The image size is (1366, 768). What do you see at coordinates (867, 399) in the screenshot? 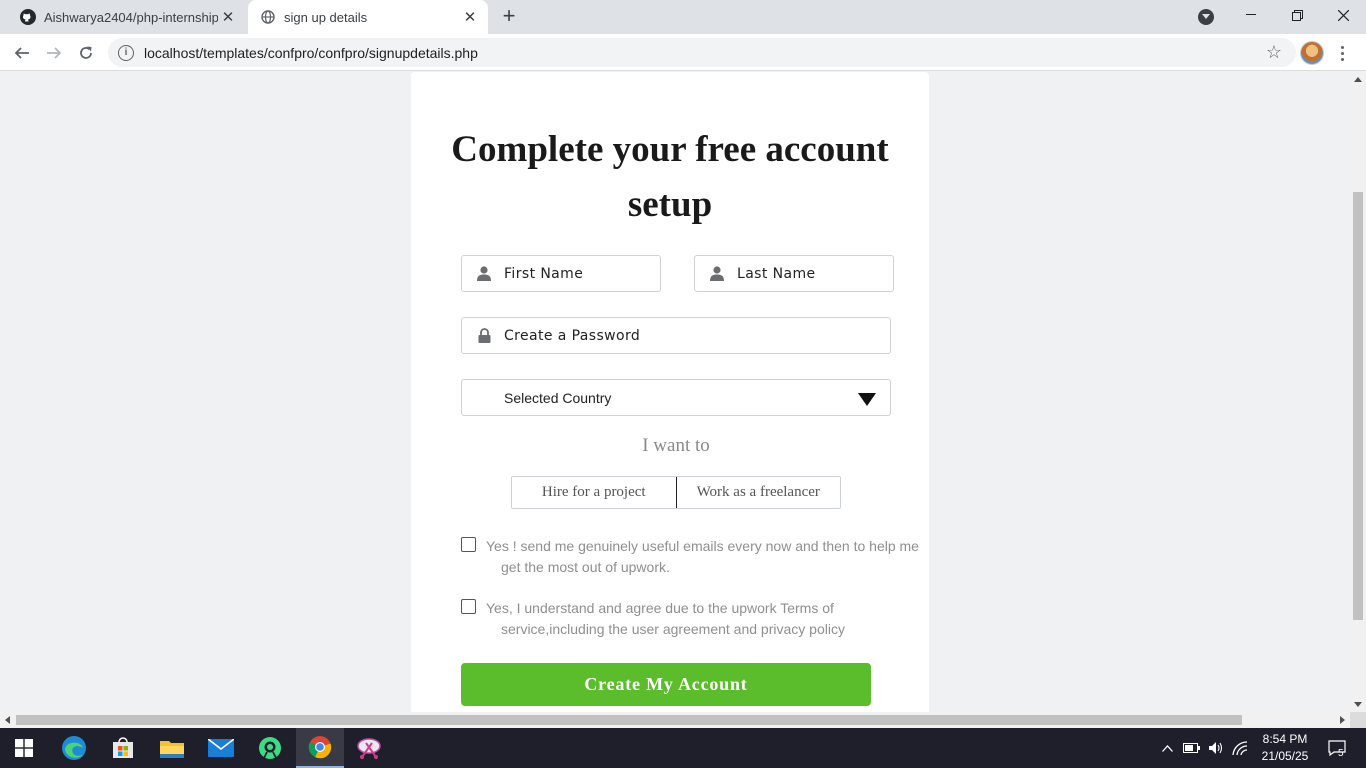
I see `dropdown-caret-icon` at bounding box center [867, 399].